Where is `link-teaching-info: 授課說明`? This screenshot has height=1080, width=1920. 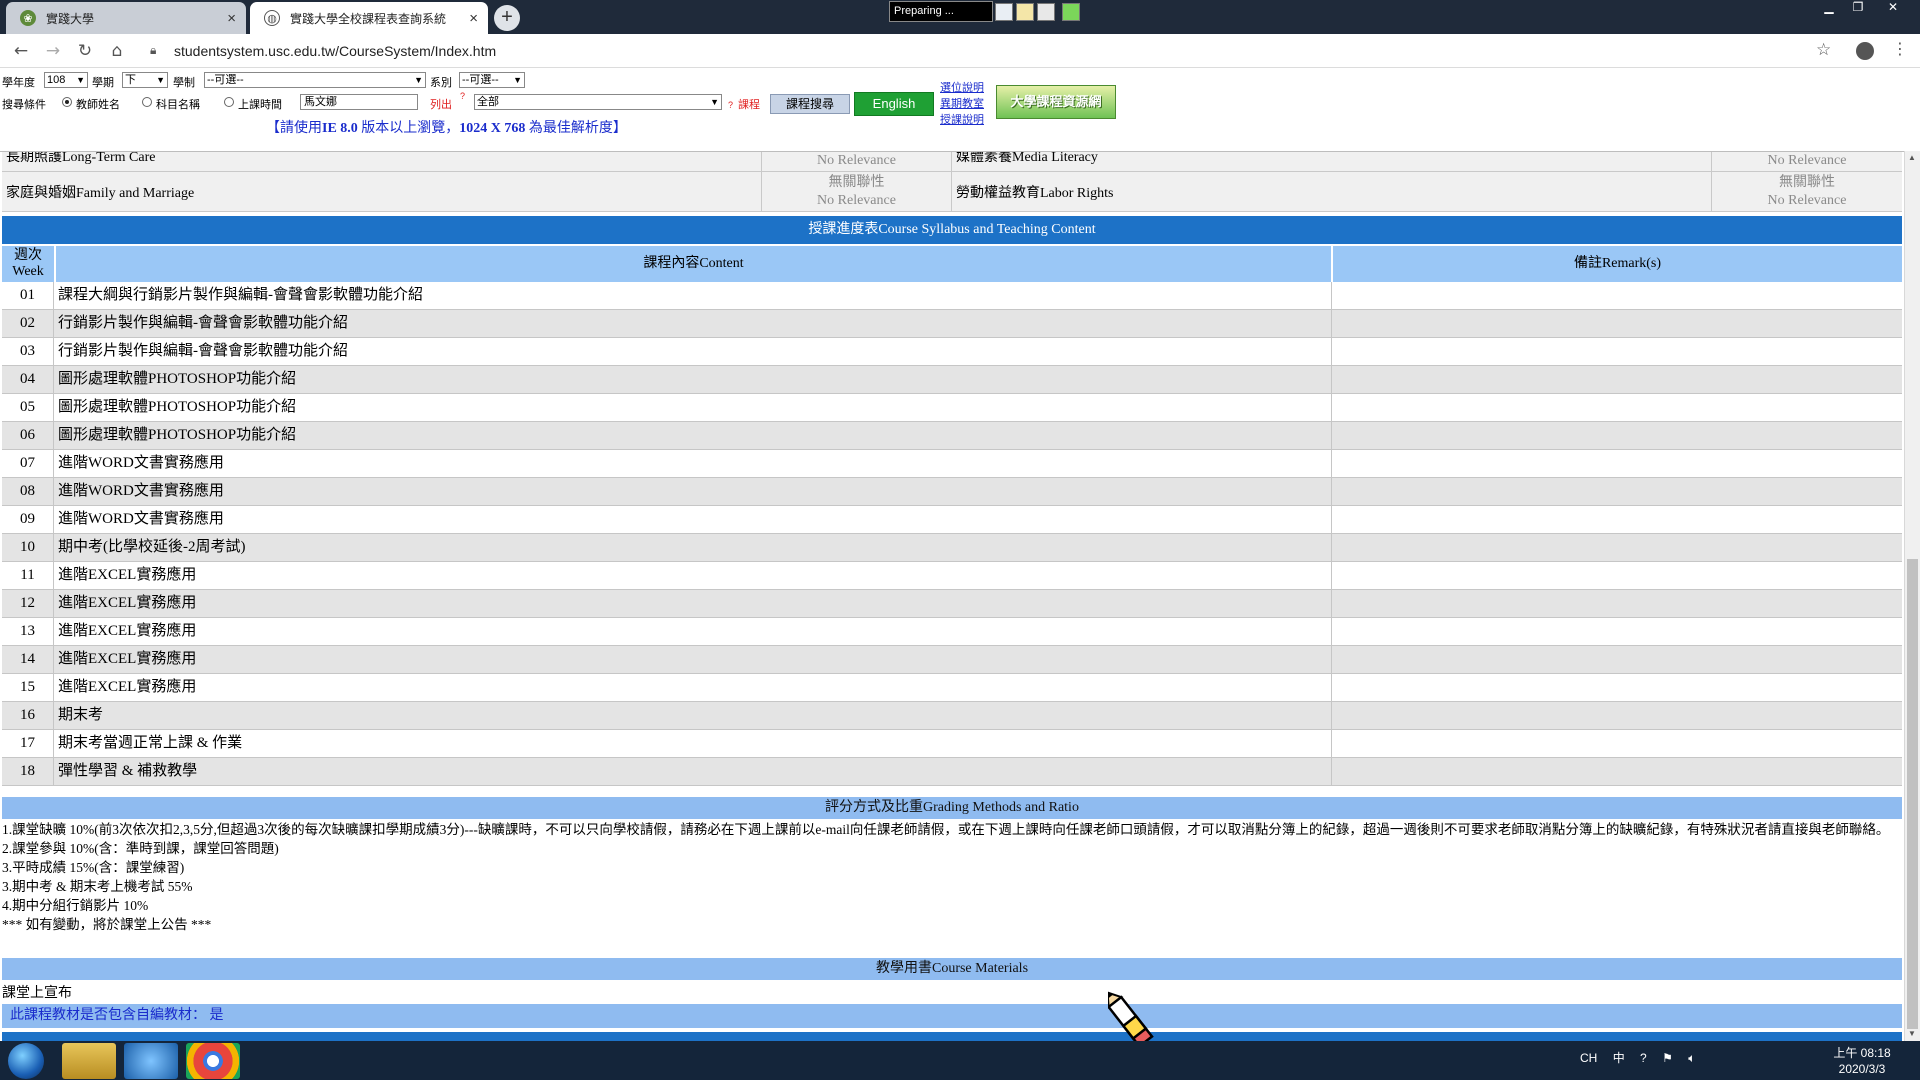 link-teaching-info: 授課說明 is located at coordinates (962, 119).